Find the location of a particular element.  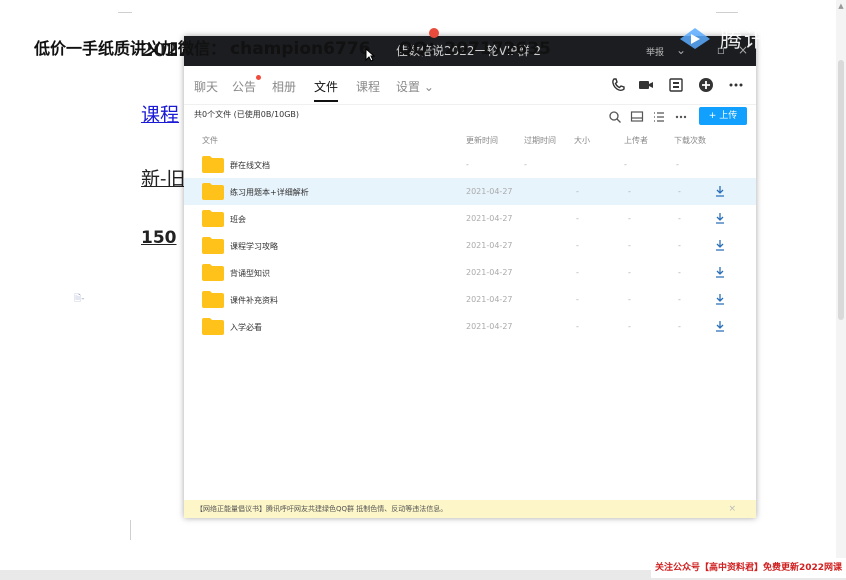

tab-settings-label: 设置 ⌄ is located at coordinates (415, 87).